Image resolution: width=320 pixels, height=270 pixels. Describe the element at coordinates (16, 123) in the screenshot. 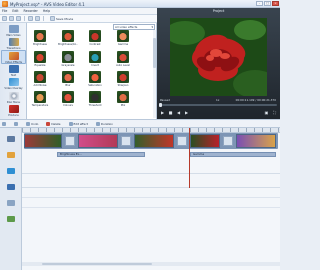

I see `zoom-in-button` at that location.